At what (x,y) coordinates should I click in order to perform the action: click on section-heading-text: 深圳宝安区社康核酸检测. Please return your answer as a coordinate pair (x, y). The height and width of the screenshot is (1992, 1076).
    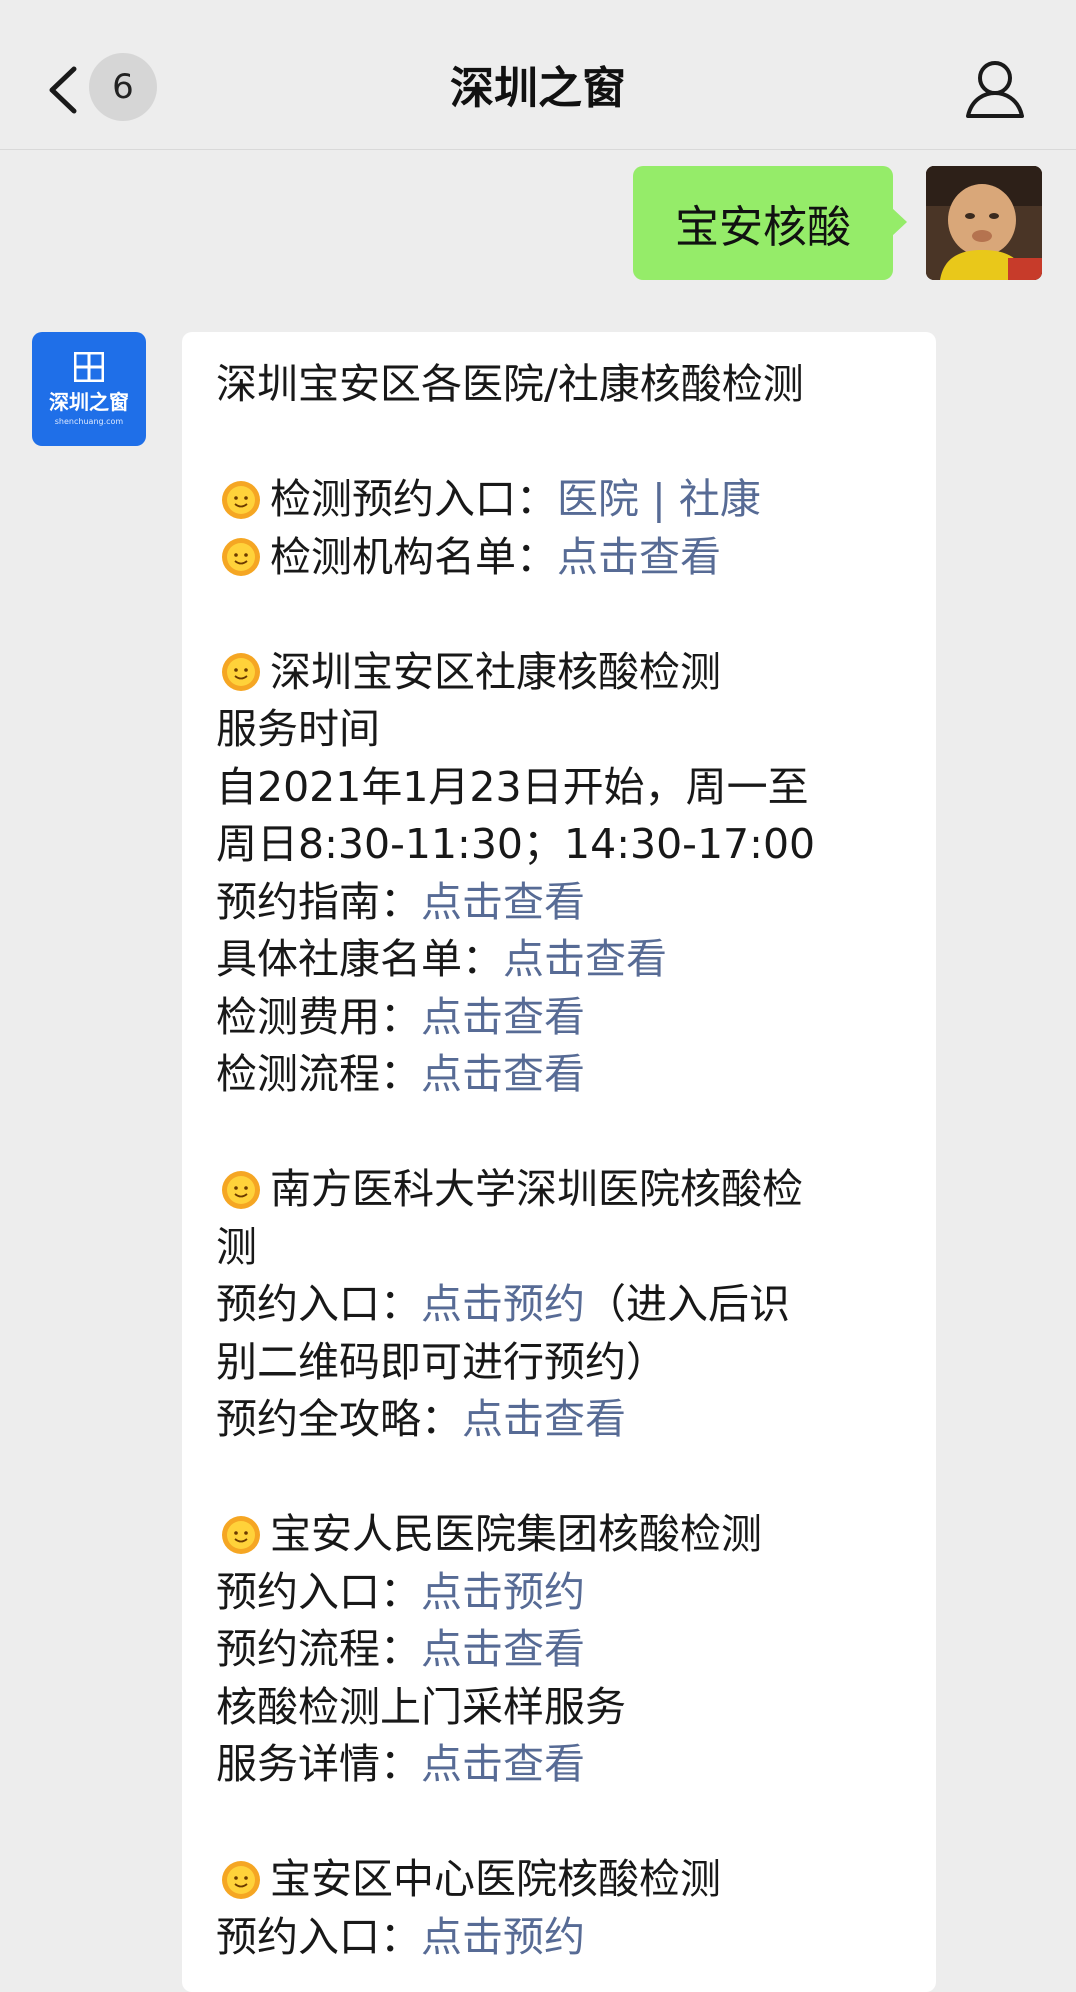
    Looking at the image, I should click on (495, 671).